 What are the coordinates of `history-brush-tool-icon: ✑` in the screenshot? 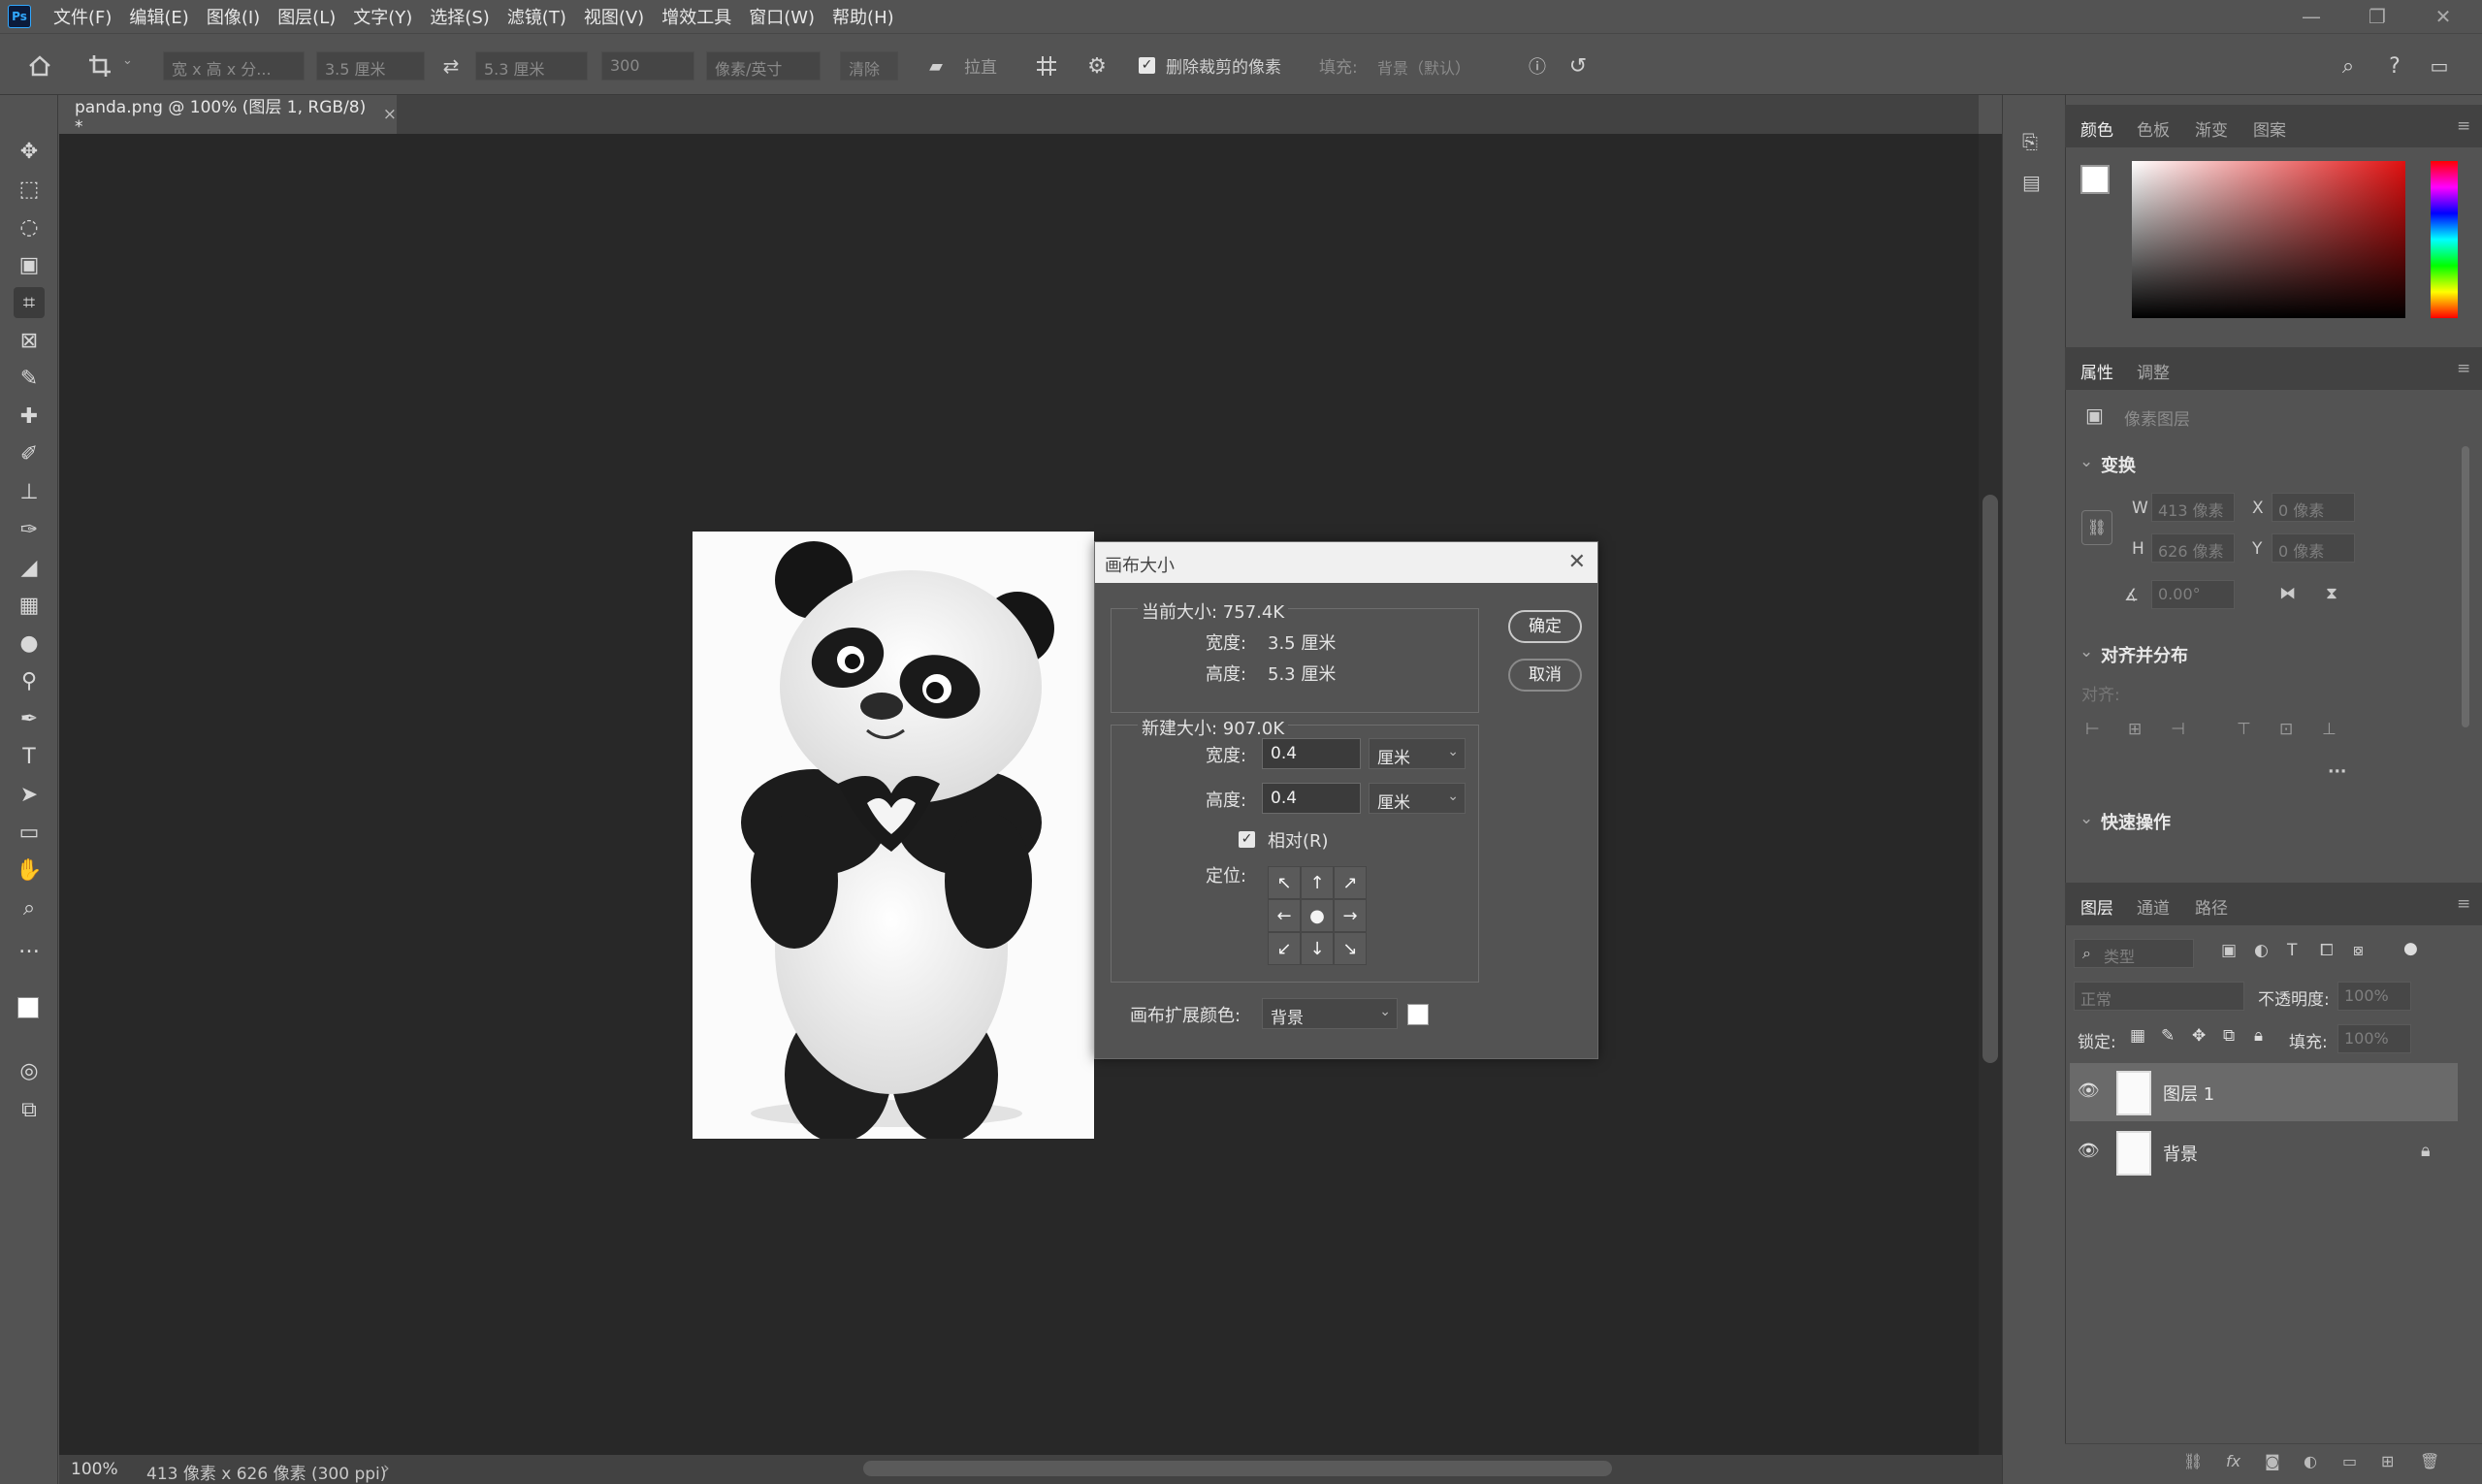 It's located at (29, 530).